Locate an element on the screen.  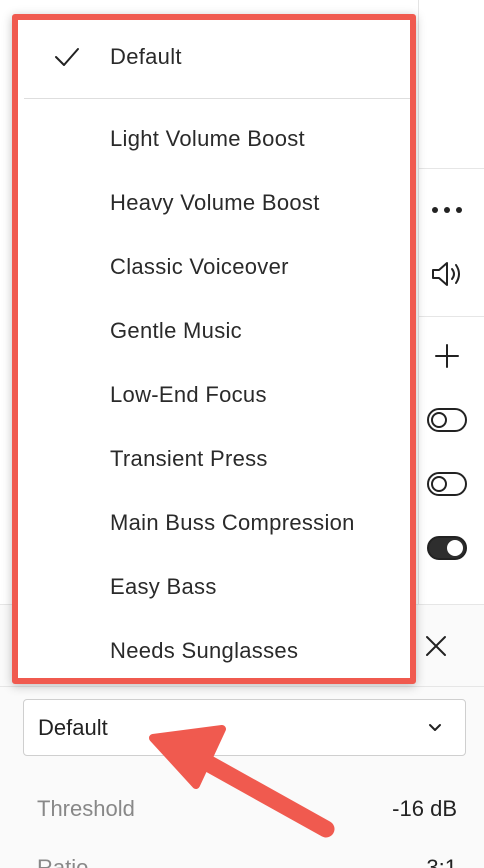
ratio-label: Ratio is located at coordinates (63, 861).